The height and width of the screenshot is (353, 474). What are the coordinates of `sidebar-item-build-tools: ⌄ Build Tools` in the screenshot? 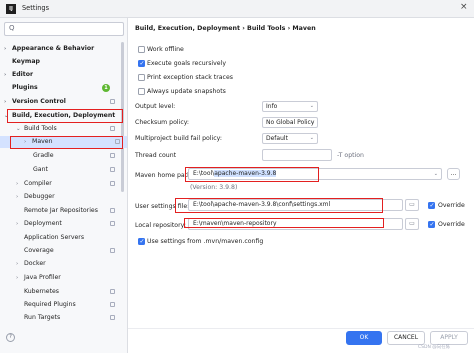 It's located at (69, 129).